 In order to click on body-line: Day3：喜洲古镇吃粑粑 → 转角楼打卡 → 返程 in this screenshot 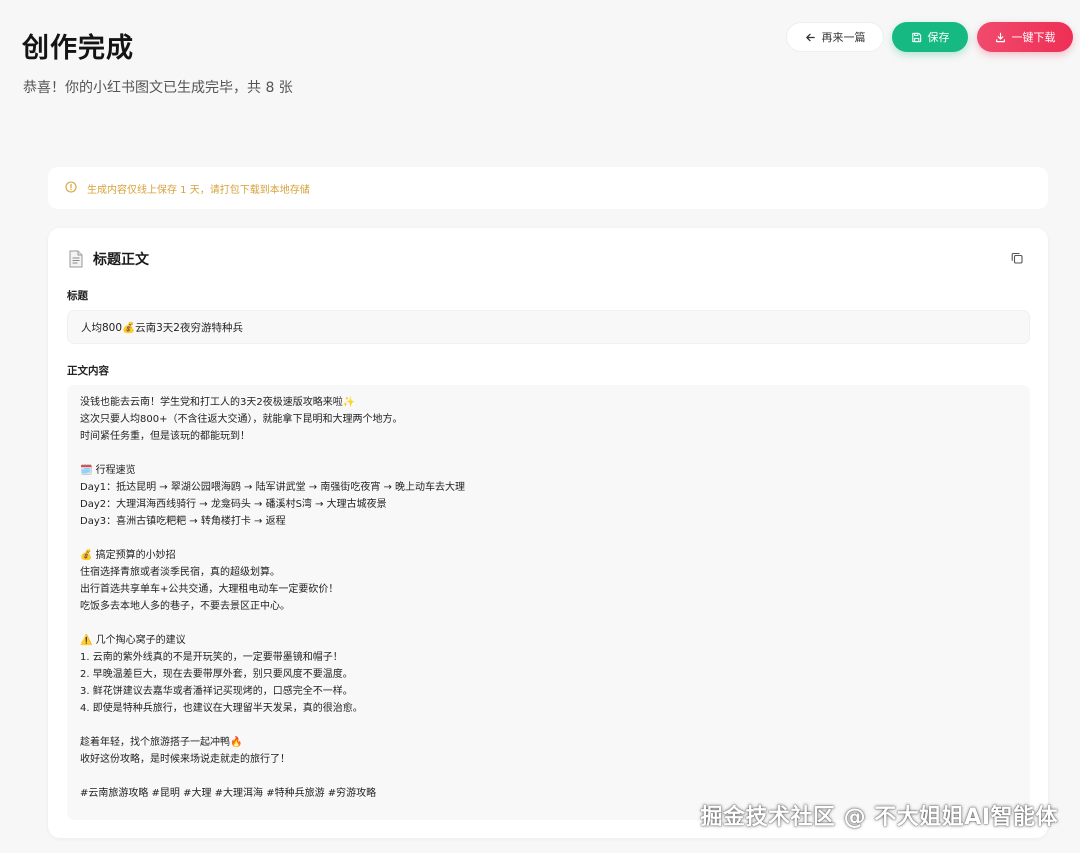, I will do `click(183, 521)`.